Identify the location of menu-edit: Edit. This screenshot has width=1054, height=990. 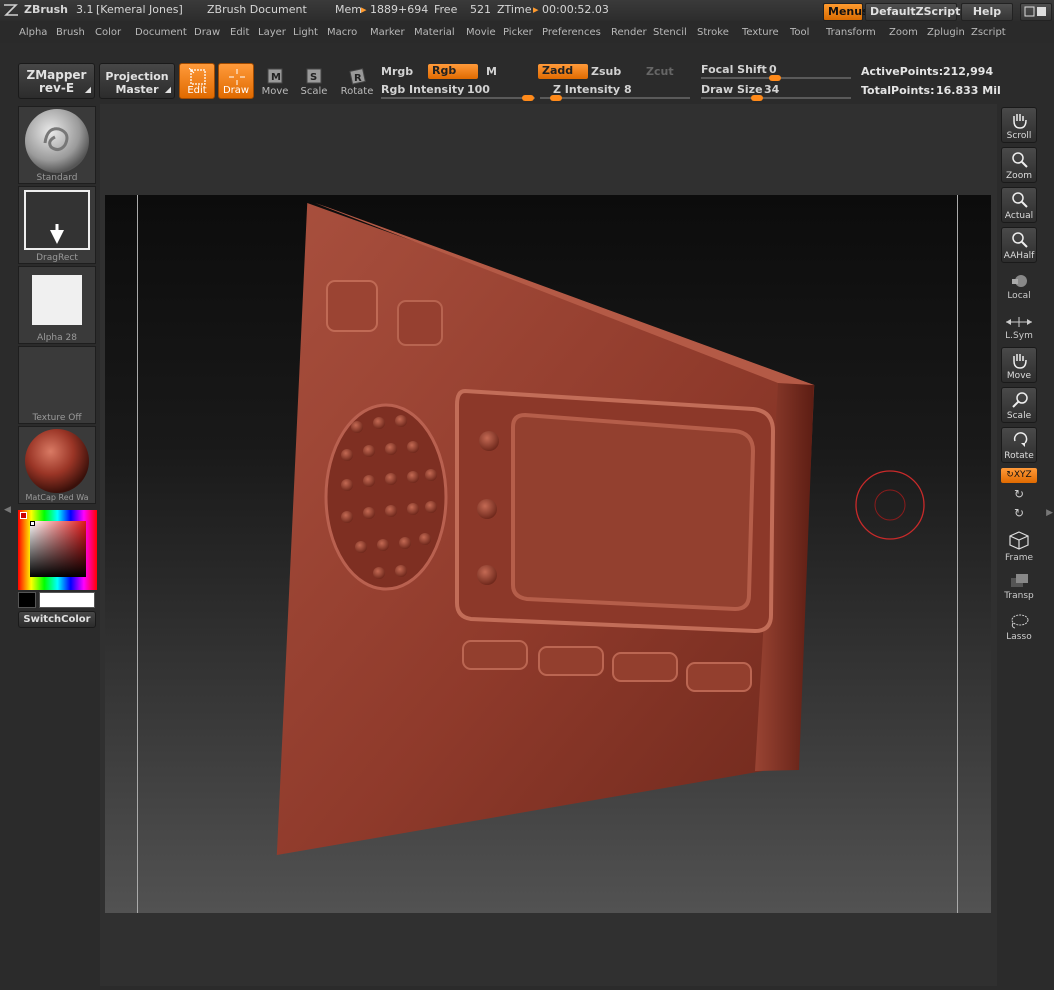
(239, 32).